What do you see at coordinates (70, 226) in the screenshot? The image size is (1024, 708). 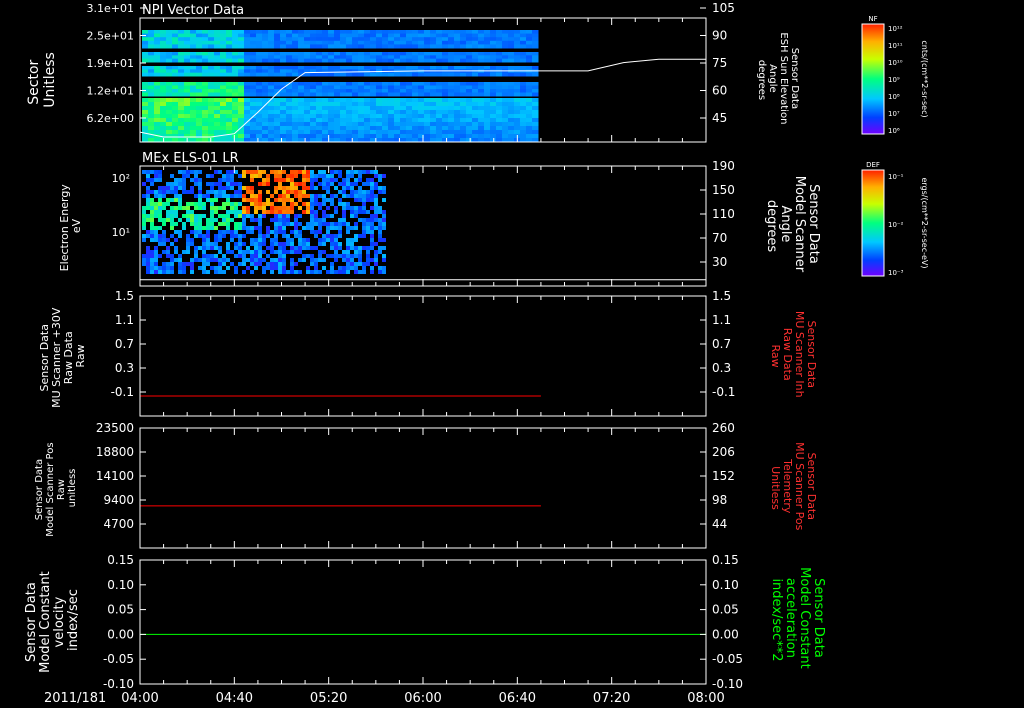 I see `left-axis-label: Electron Energy eV` at bounding box center [70, 226].